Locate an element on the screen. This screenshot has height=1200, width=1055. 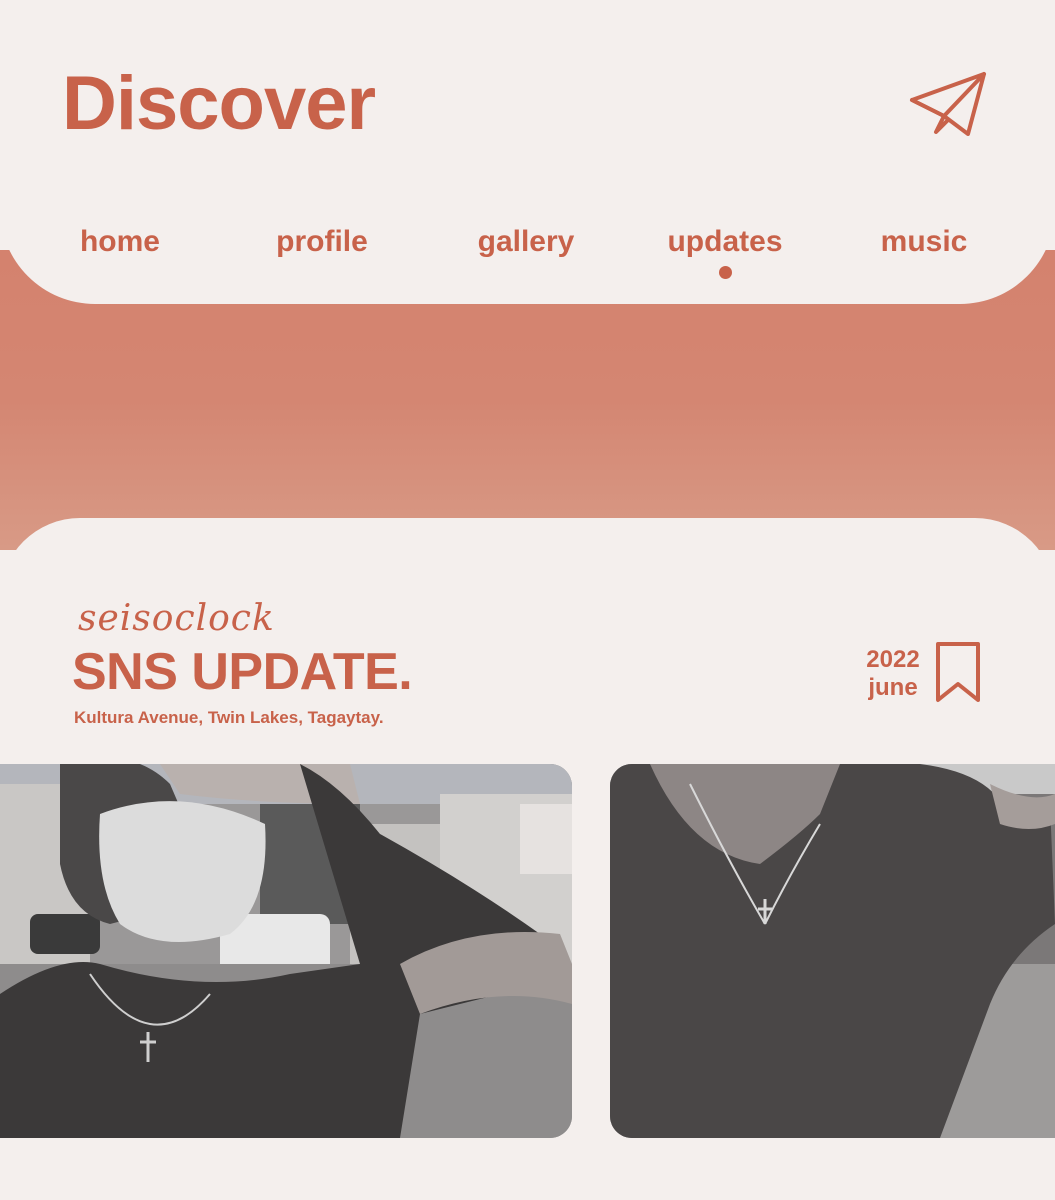
post-title: SNS UPDATE. is located at coordinates (242, 672).